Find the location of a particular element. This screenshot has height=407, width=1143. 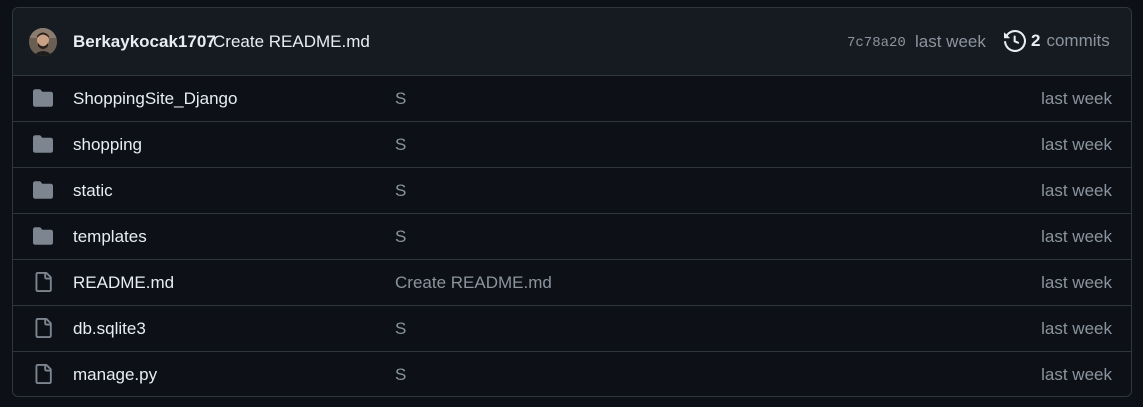

commit-sha-link: 7c78a20 is located at coordinates (876, 43).